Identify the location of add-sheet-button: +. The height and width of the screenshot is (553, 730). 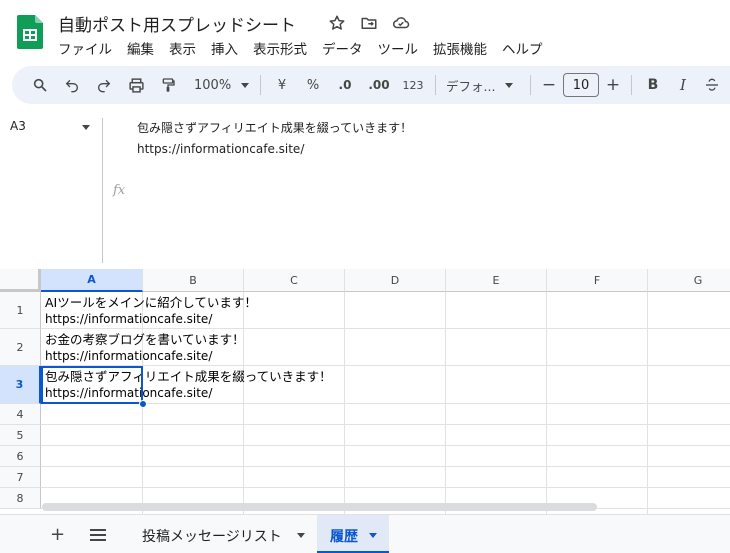
(57, 534).